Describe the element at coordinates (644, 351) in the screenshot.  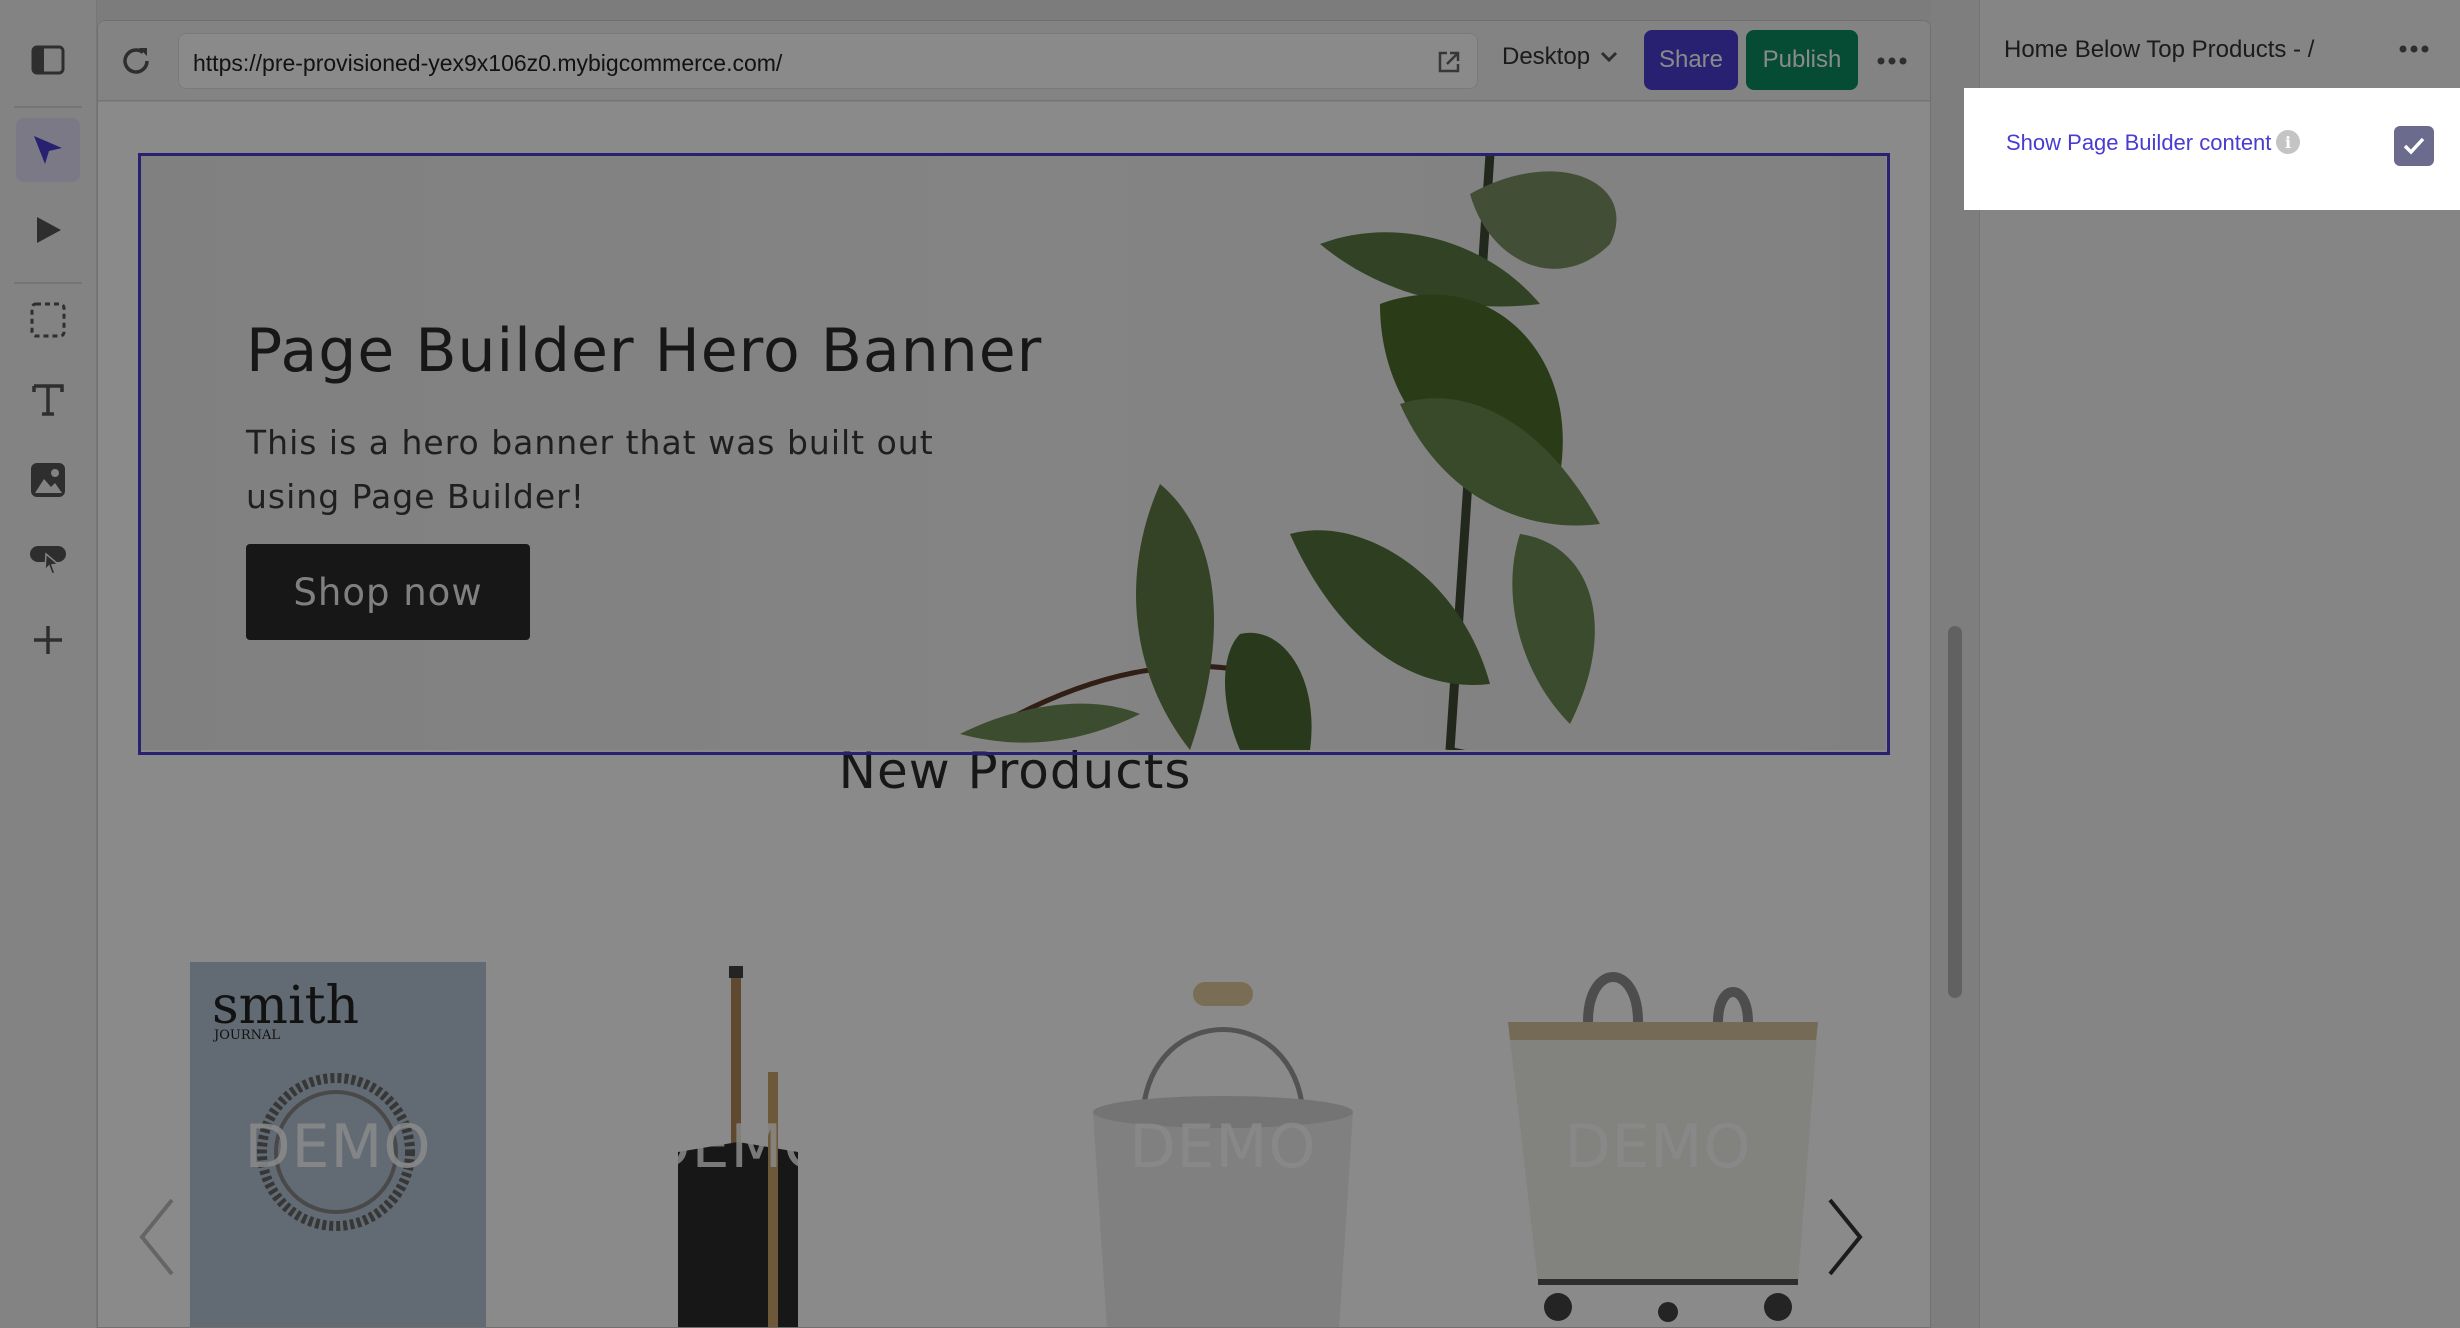
I see `hero-title: Page Builder Hero Banner` at that location.